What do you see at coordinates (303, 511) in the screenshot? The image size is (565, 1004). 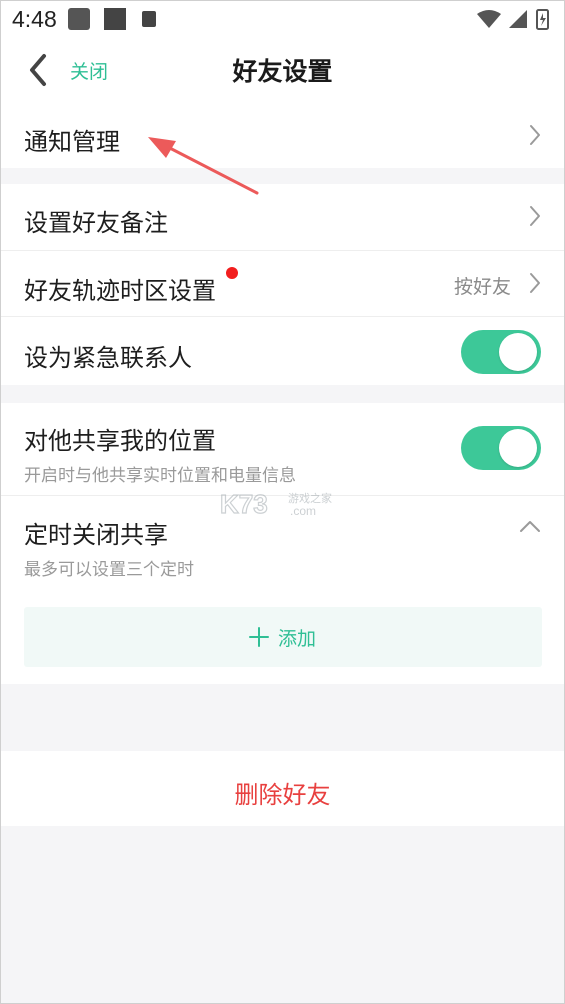 I see `svg-text: .com` at bounding box center [303, 511].